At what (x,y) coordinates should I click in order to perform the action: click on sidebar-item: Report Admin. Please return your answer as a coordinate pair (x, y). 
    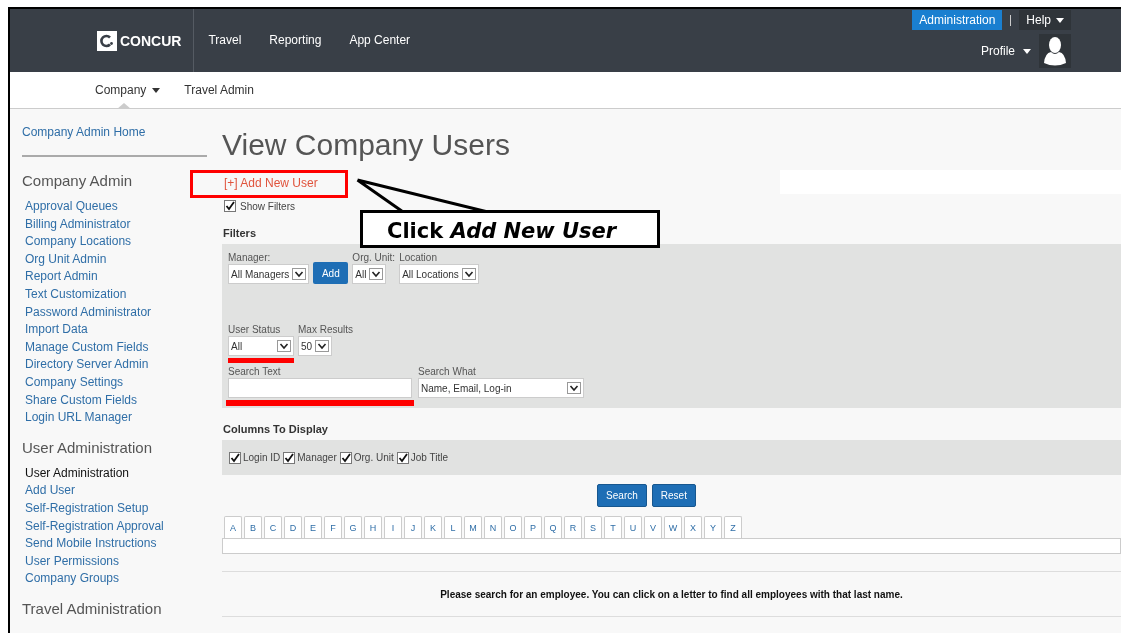
    Looking at the image, I should click on (114, 277).